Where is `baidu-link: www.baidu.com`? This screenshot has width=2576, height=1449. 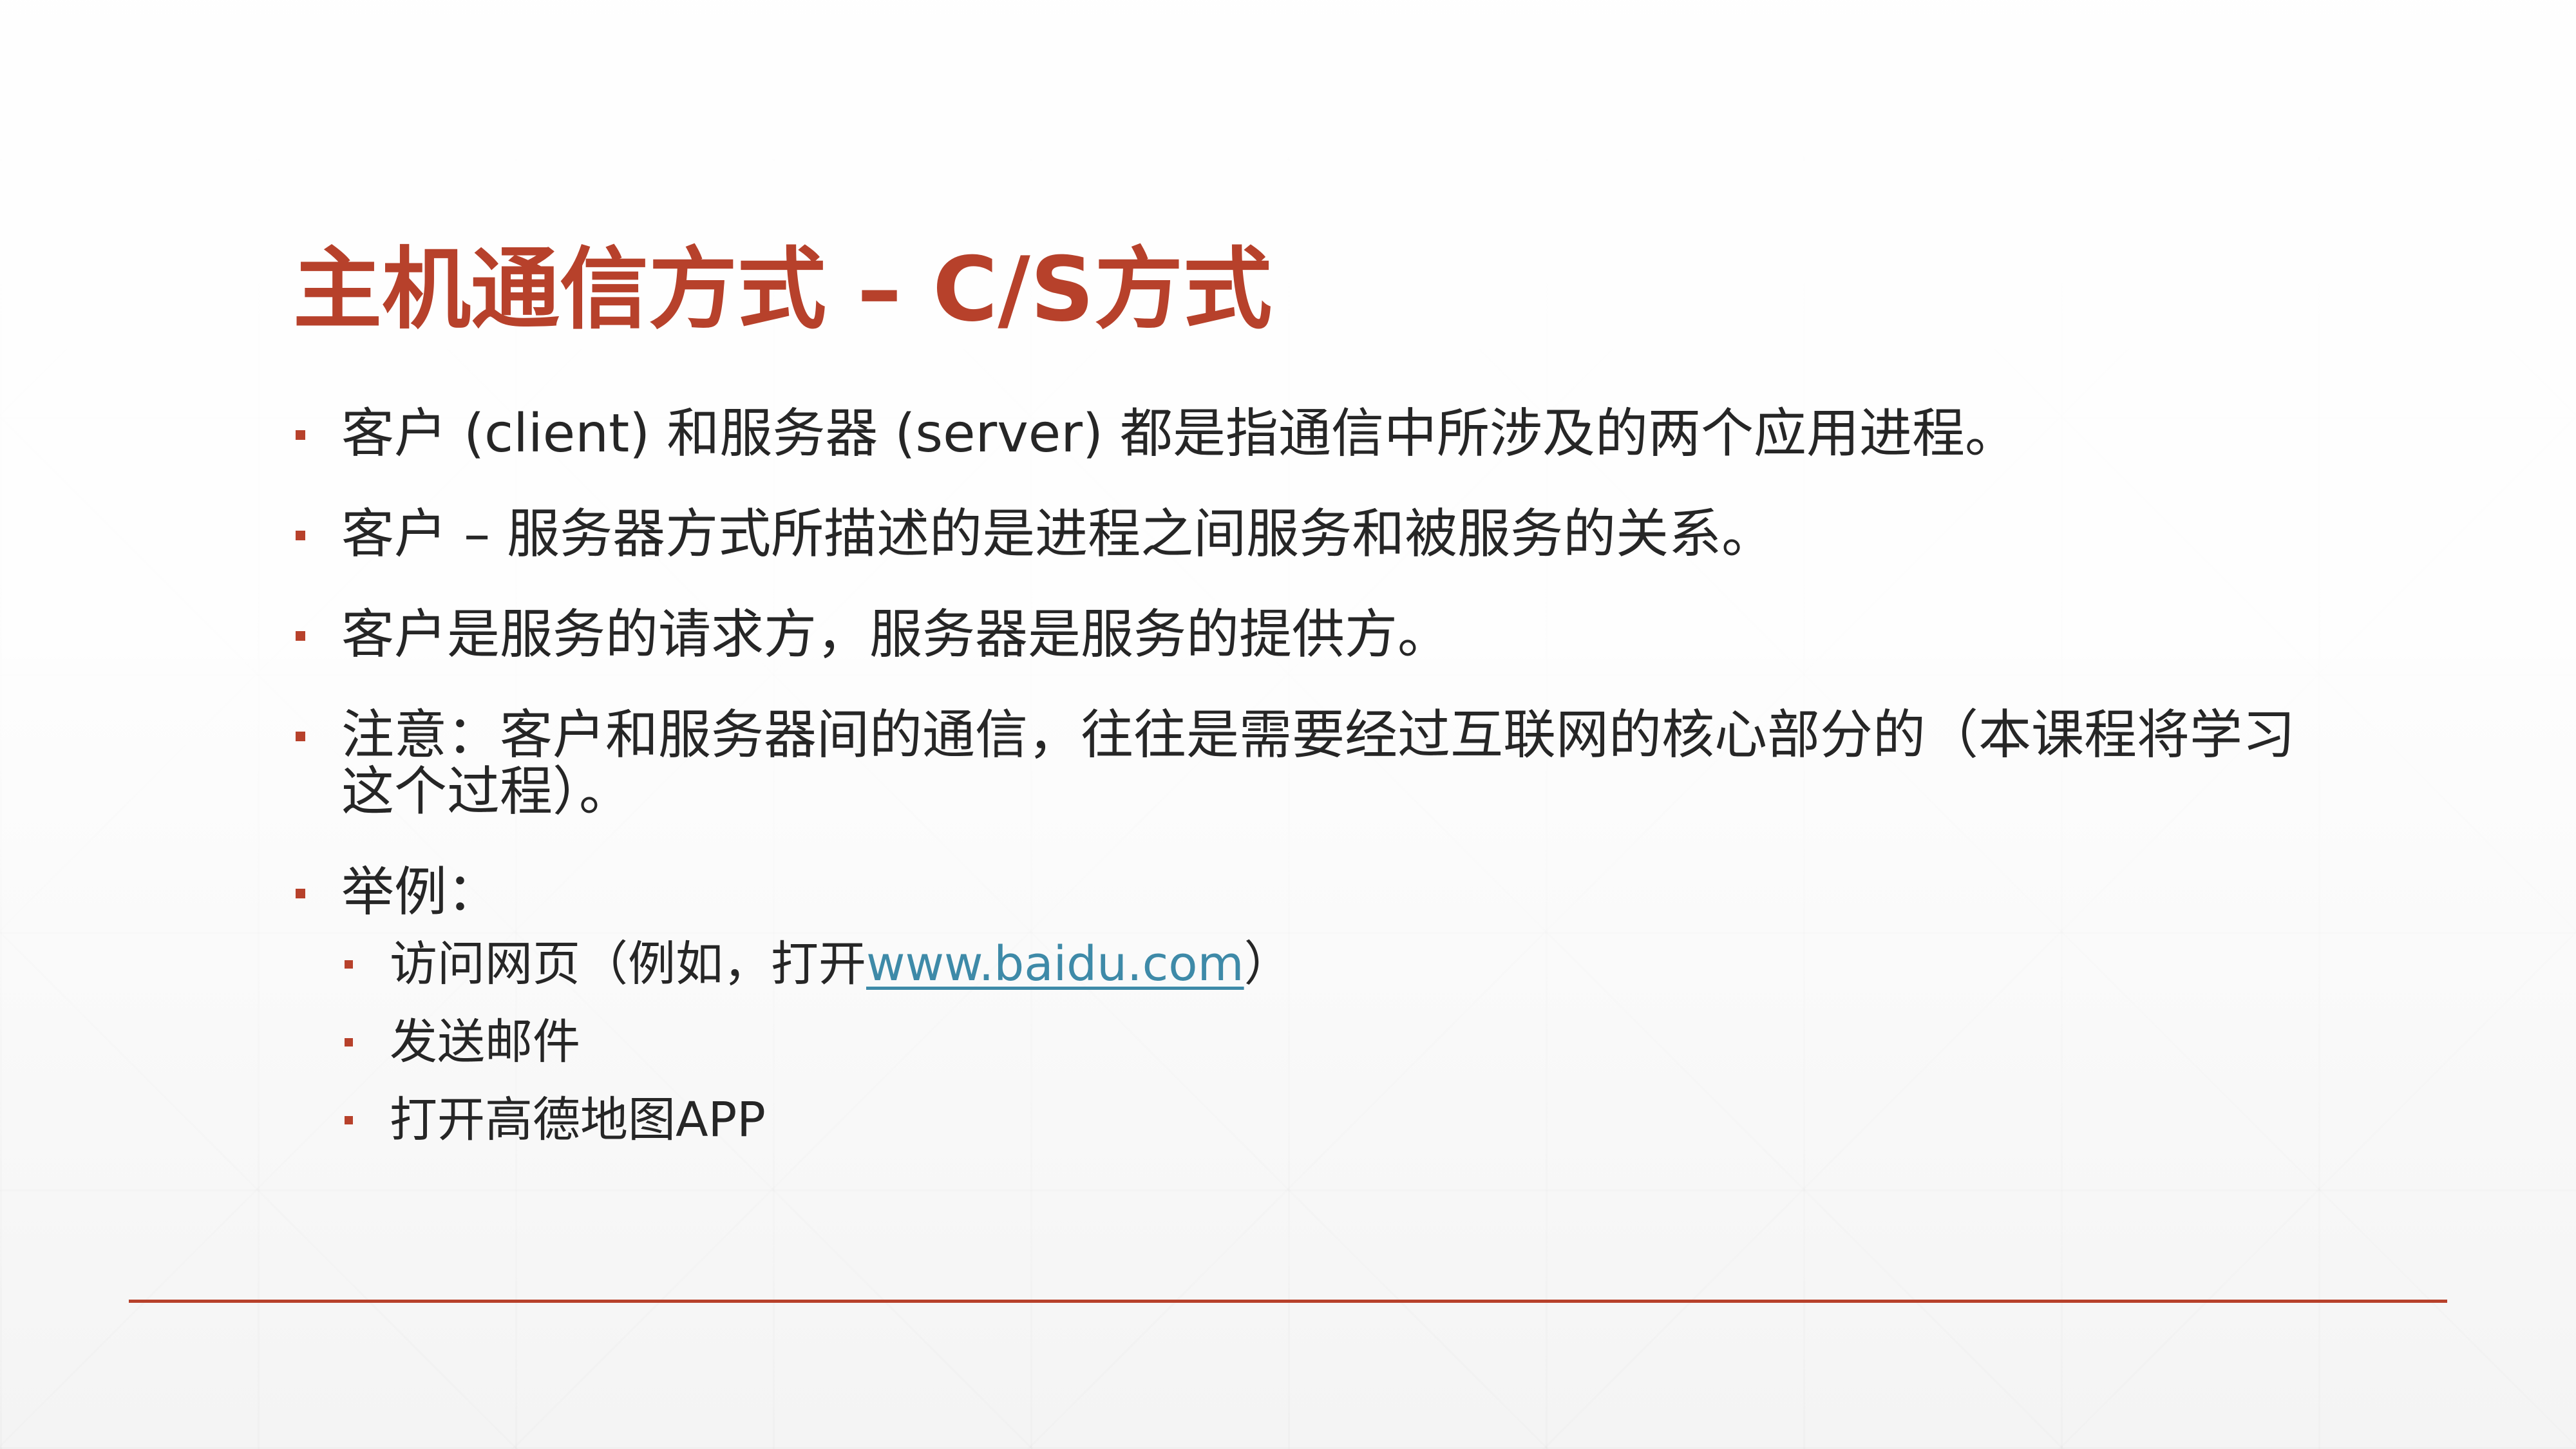
baidu-link: www.baidu.com is located at coordinates (1055, 964).